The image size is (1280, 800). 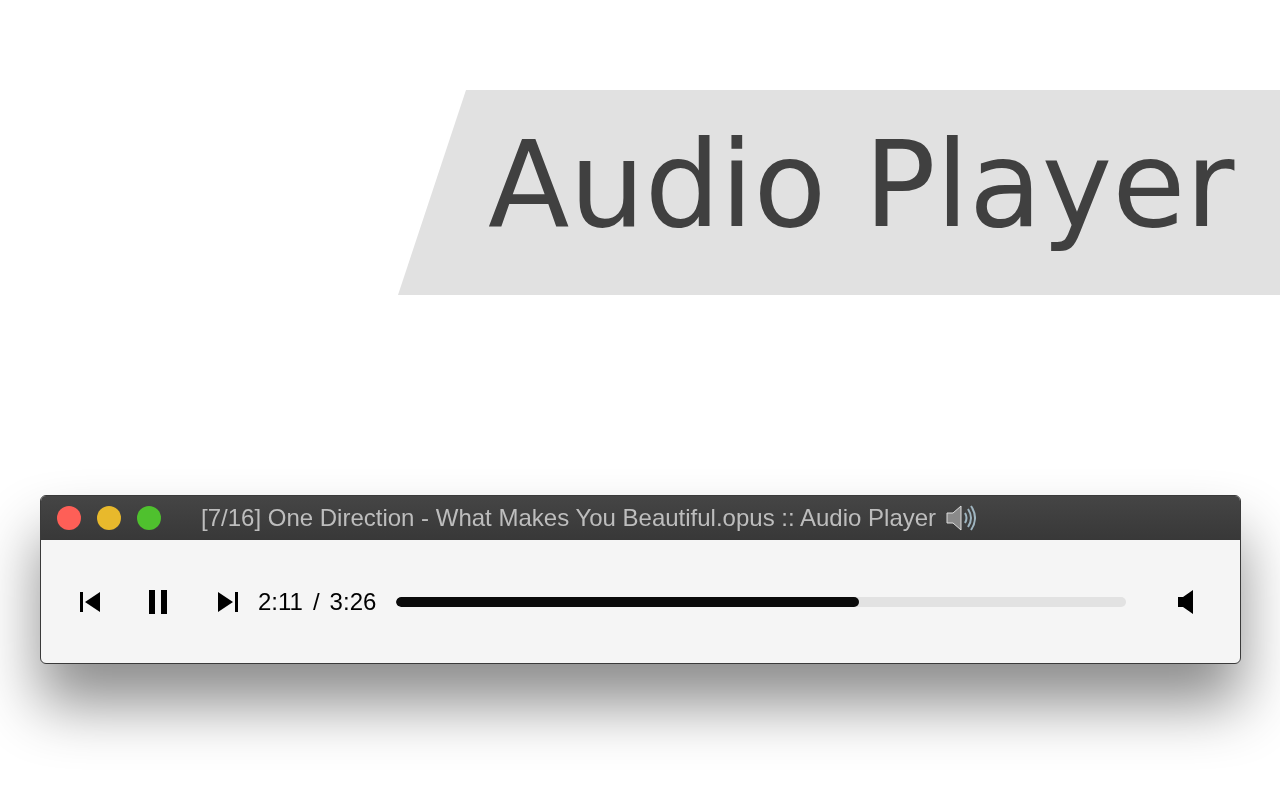 I want to click on window-title: [7/16] One Direction - What Makes You Beautiful.opus :: Audio Player, so click(x=569, y=518).